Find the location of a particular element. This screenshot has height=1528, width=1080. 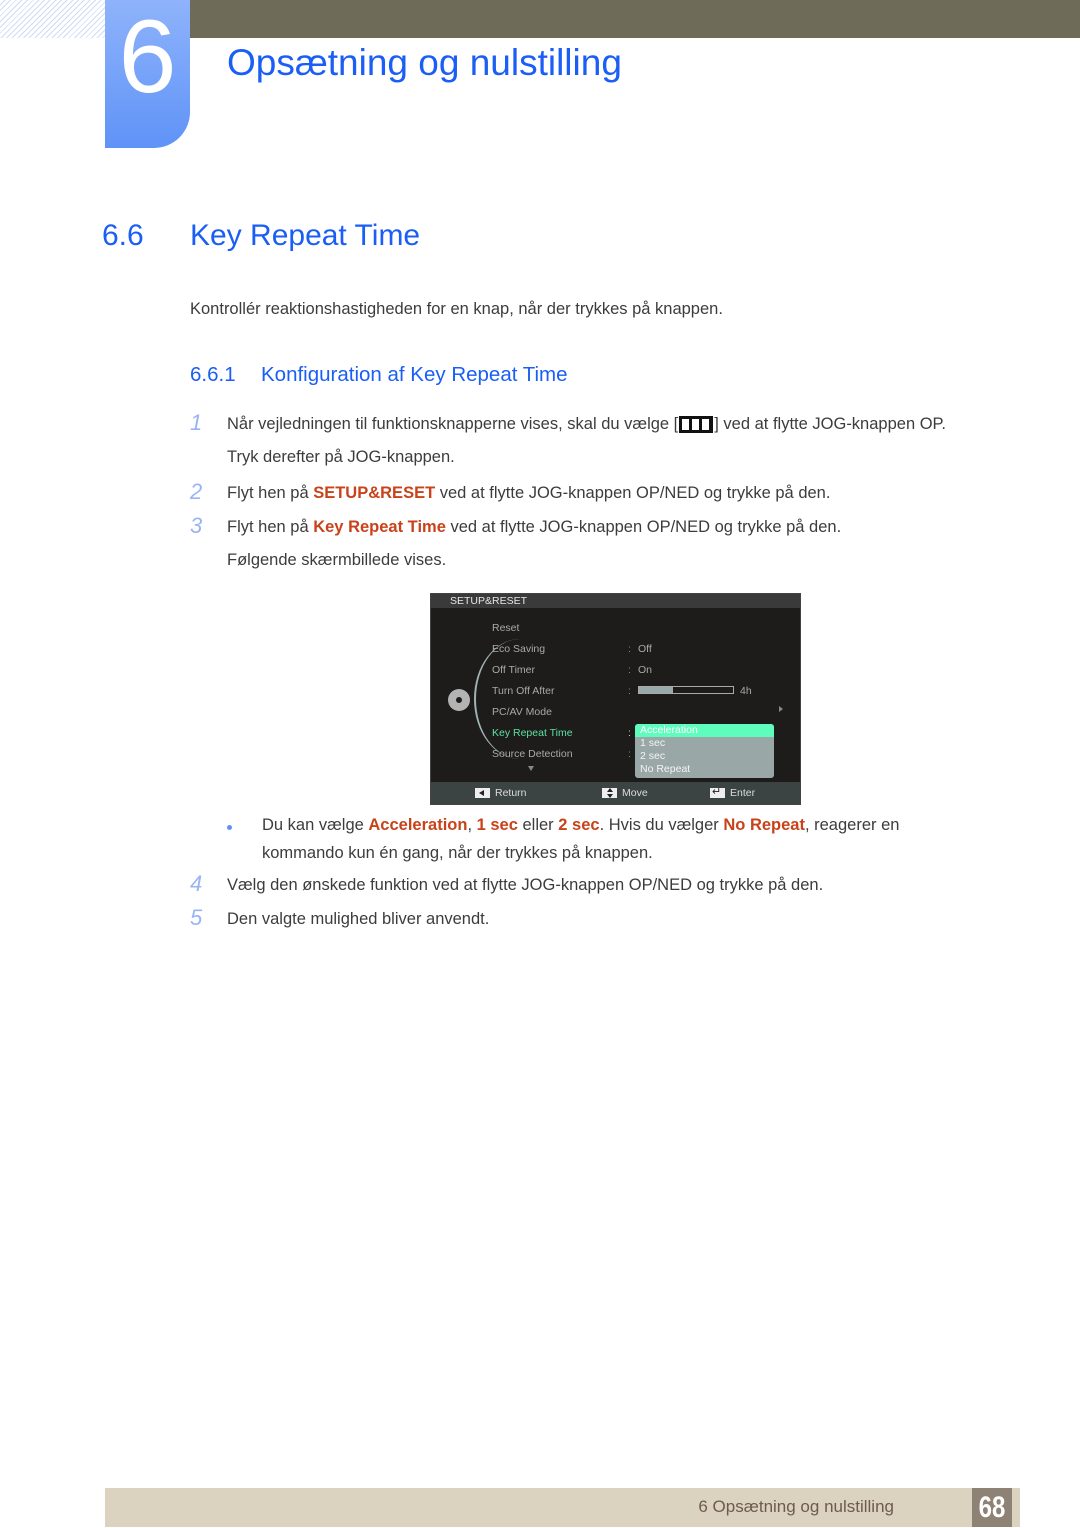

osd-value-turn-off-after: 4h is located at coordinates (746, 691).